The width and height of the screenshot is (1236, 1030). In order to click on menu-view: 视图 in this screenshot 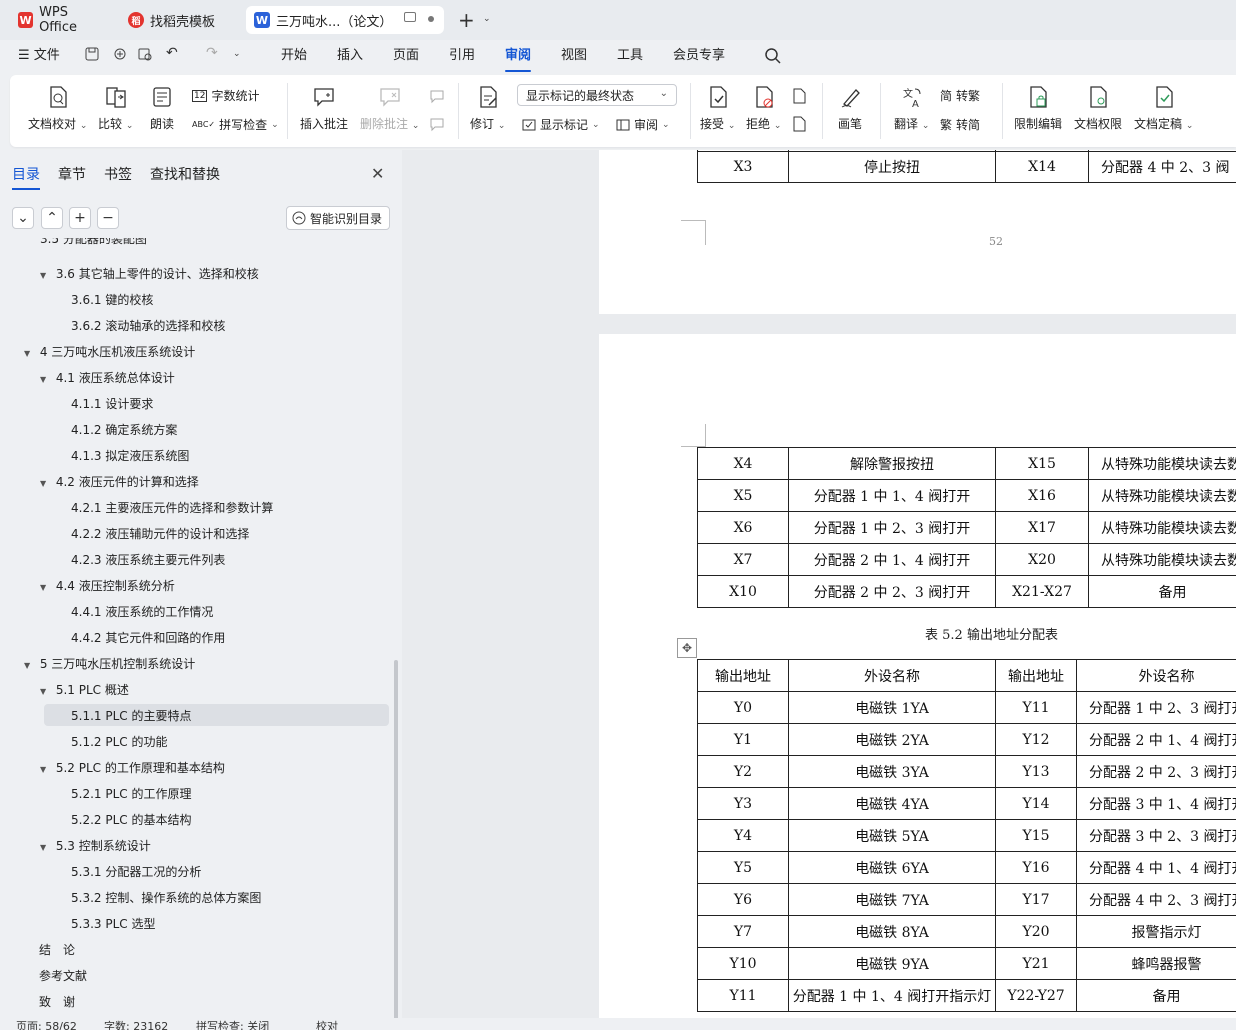, I will do `click(574, 56)`.